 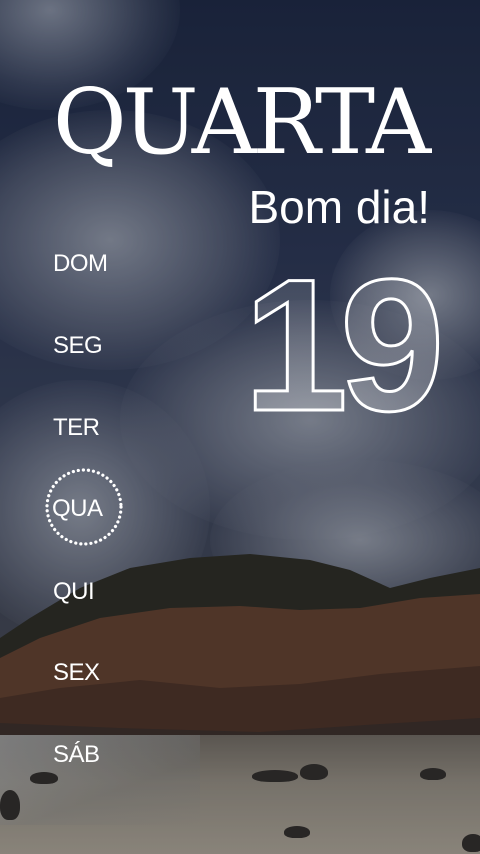 What do you see at coordinates (76, 755) in the screenshot?
I see `day-item-sab: SÁB` at bounding box center [76, 755].